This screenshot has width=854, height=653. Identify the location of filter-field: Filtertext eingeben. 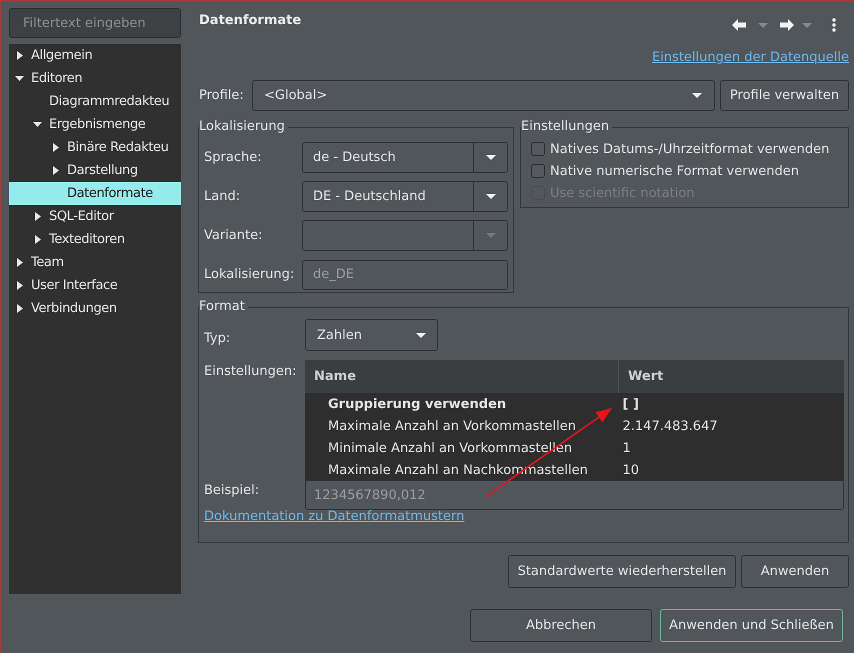
(95, 23).